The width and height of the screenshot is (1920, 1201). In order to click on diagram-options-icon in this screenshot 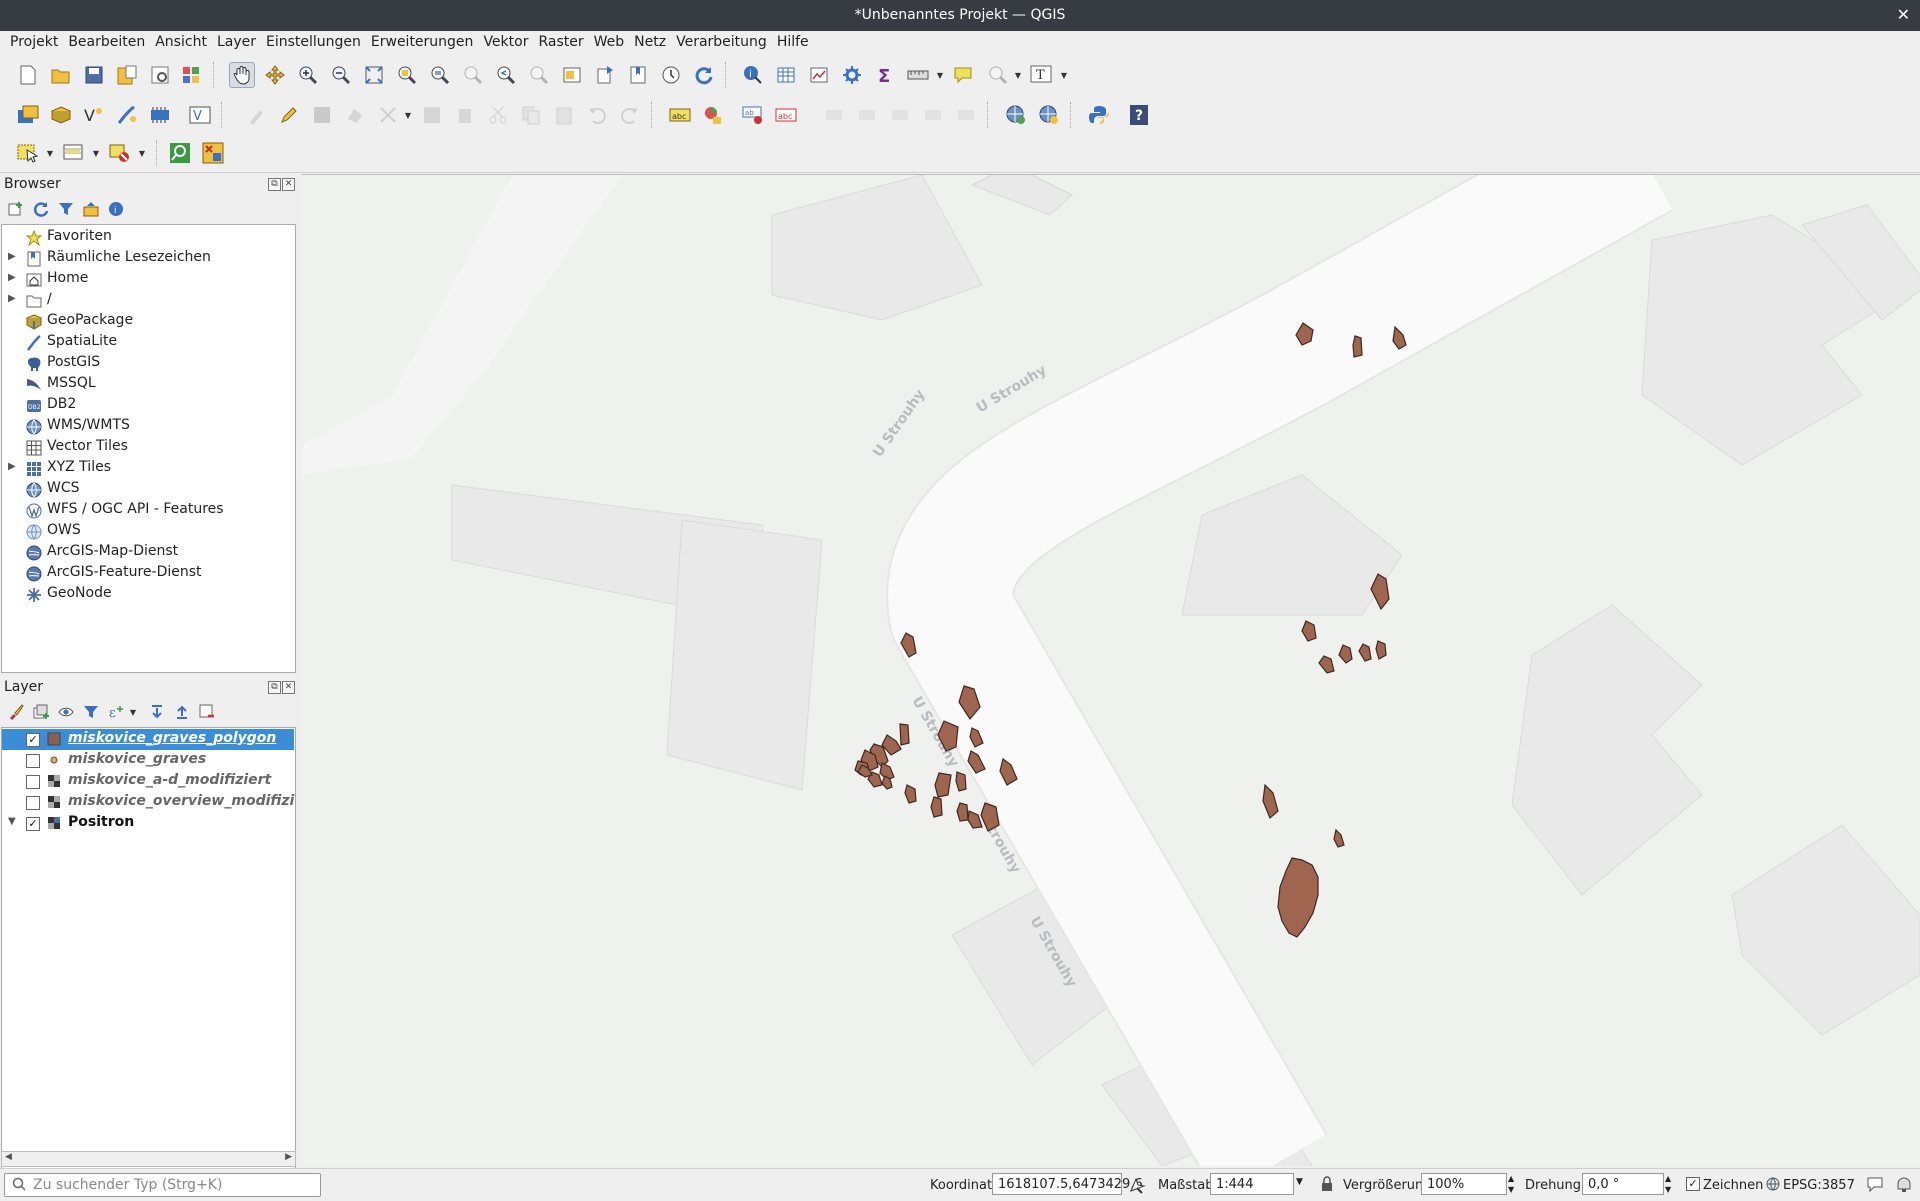, I will do `click(713, 115)`.